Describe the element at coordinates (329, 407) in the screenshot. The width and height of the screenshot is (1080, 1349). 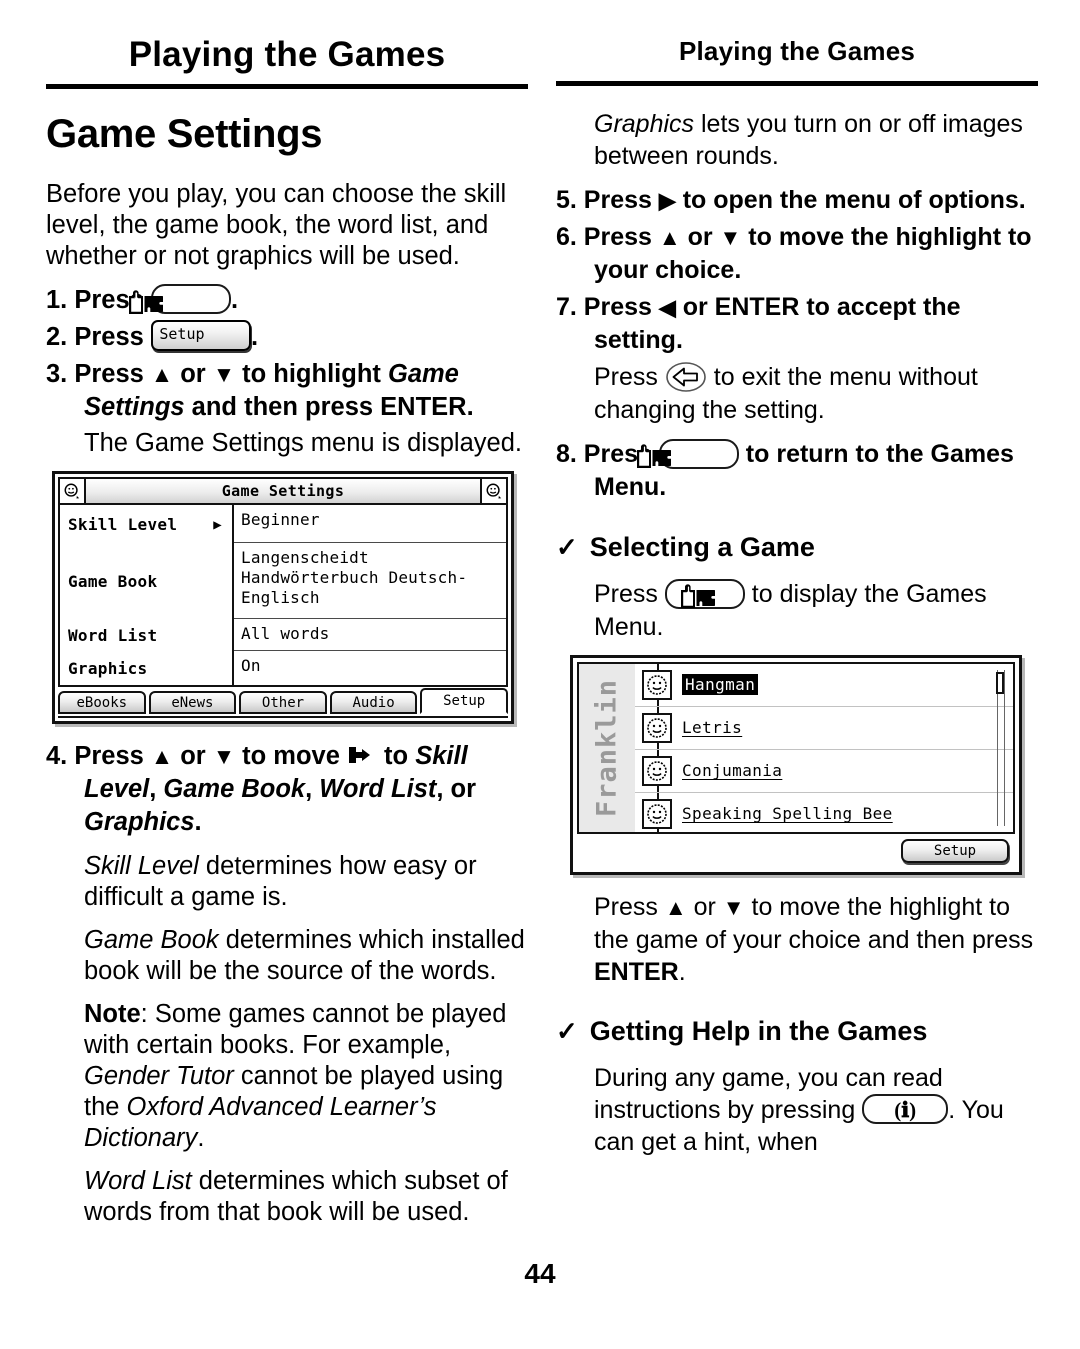
I see `step-3-end: and then press ENTER.` at that location.